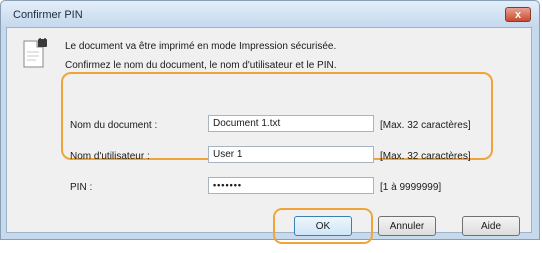 The image size is (542, 253). What do you see at coordinates (407, 226) in the screenshot?
I see `cancel-button: Annuler` at bounding box center [407, 226].